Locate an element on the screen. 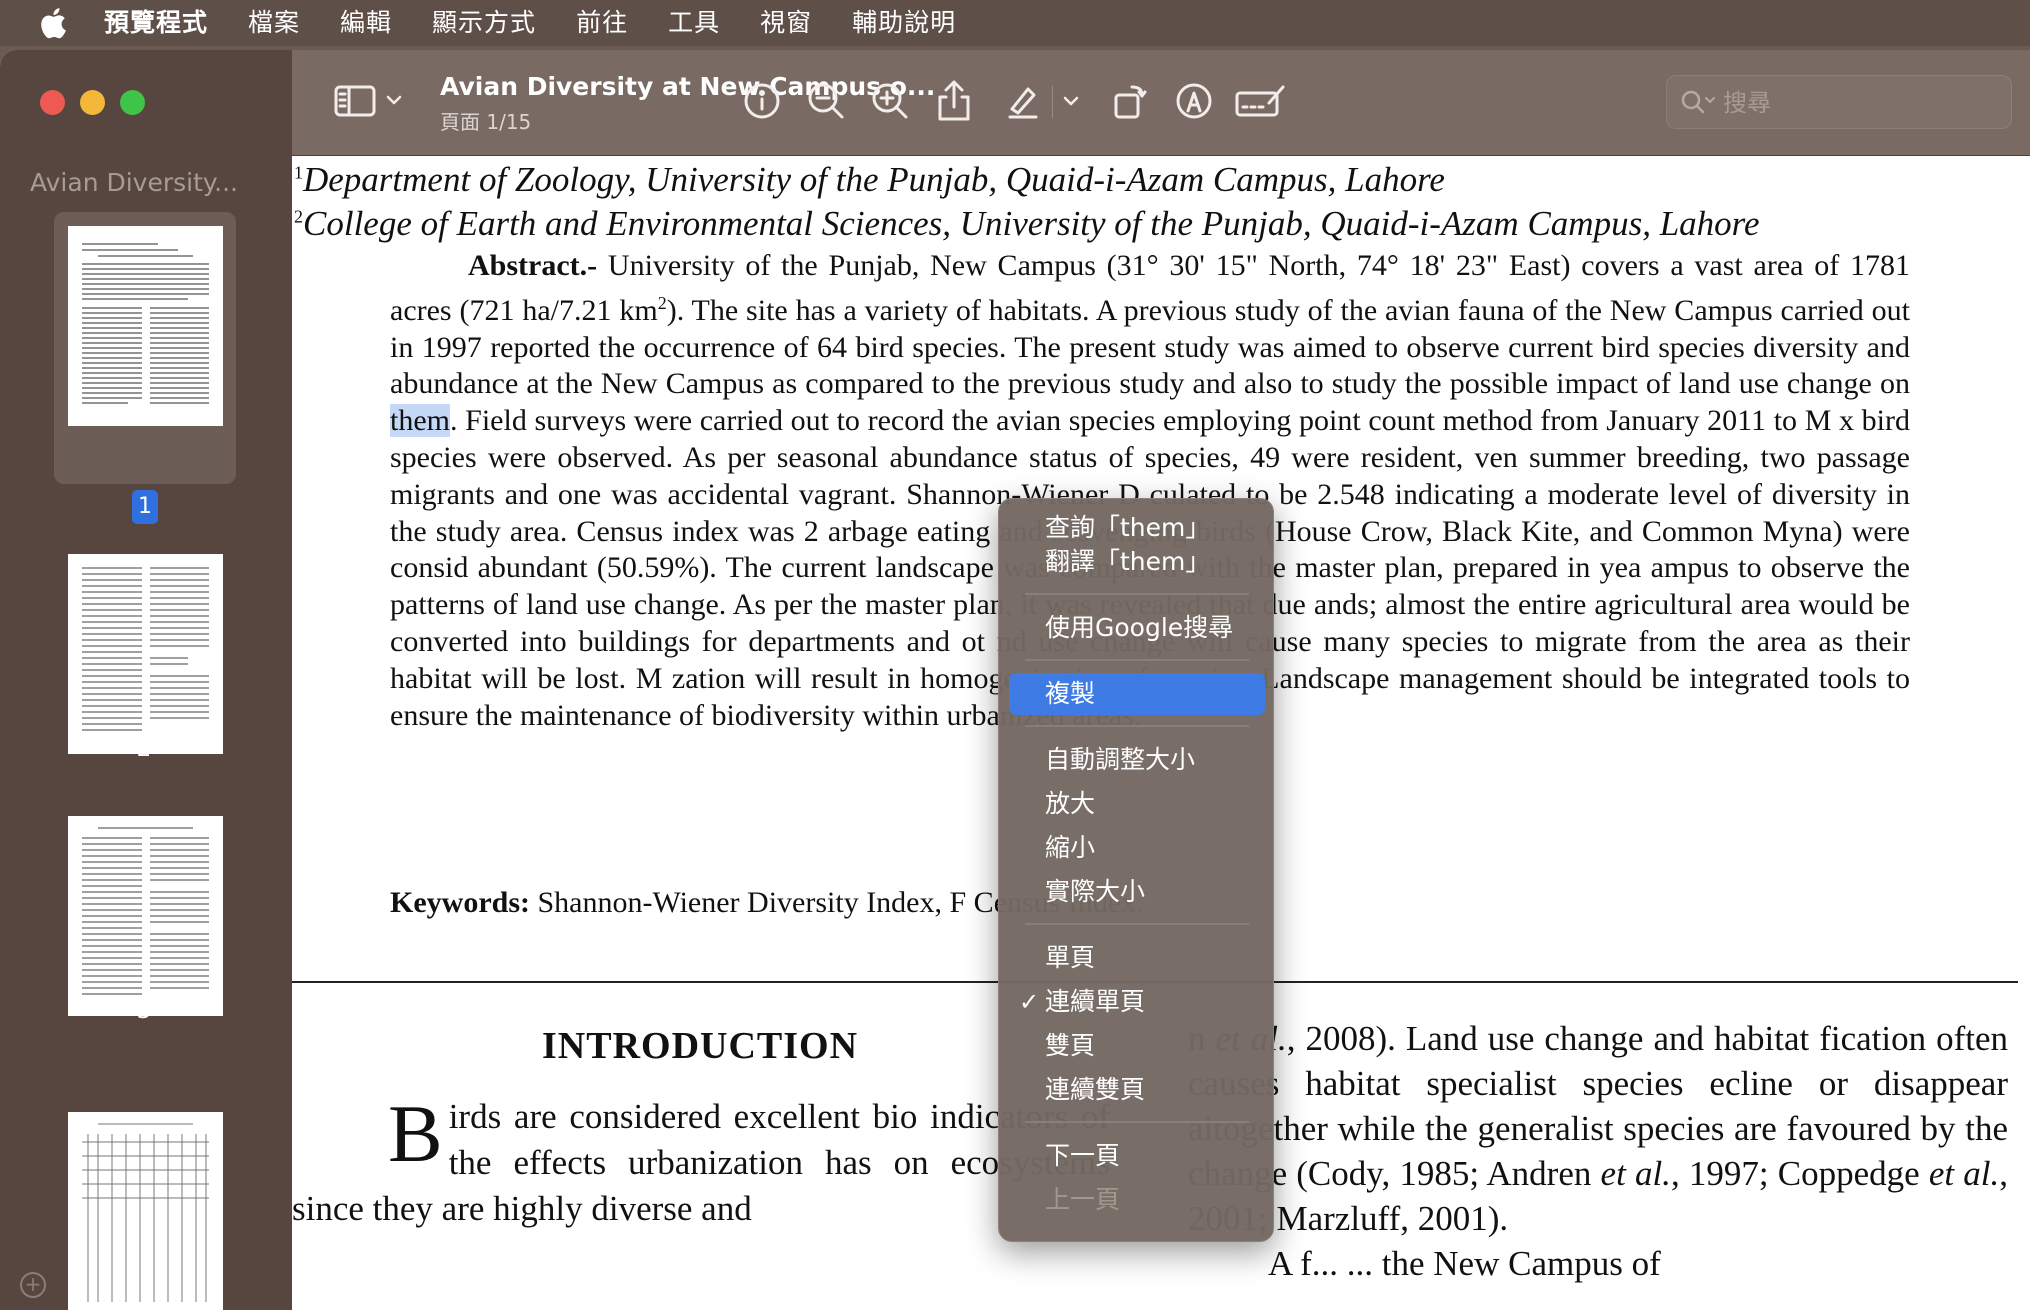 This screenshot has width=2030, height=1310. highlighter-icon is located at coordinates (1023, 103).